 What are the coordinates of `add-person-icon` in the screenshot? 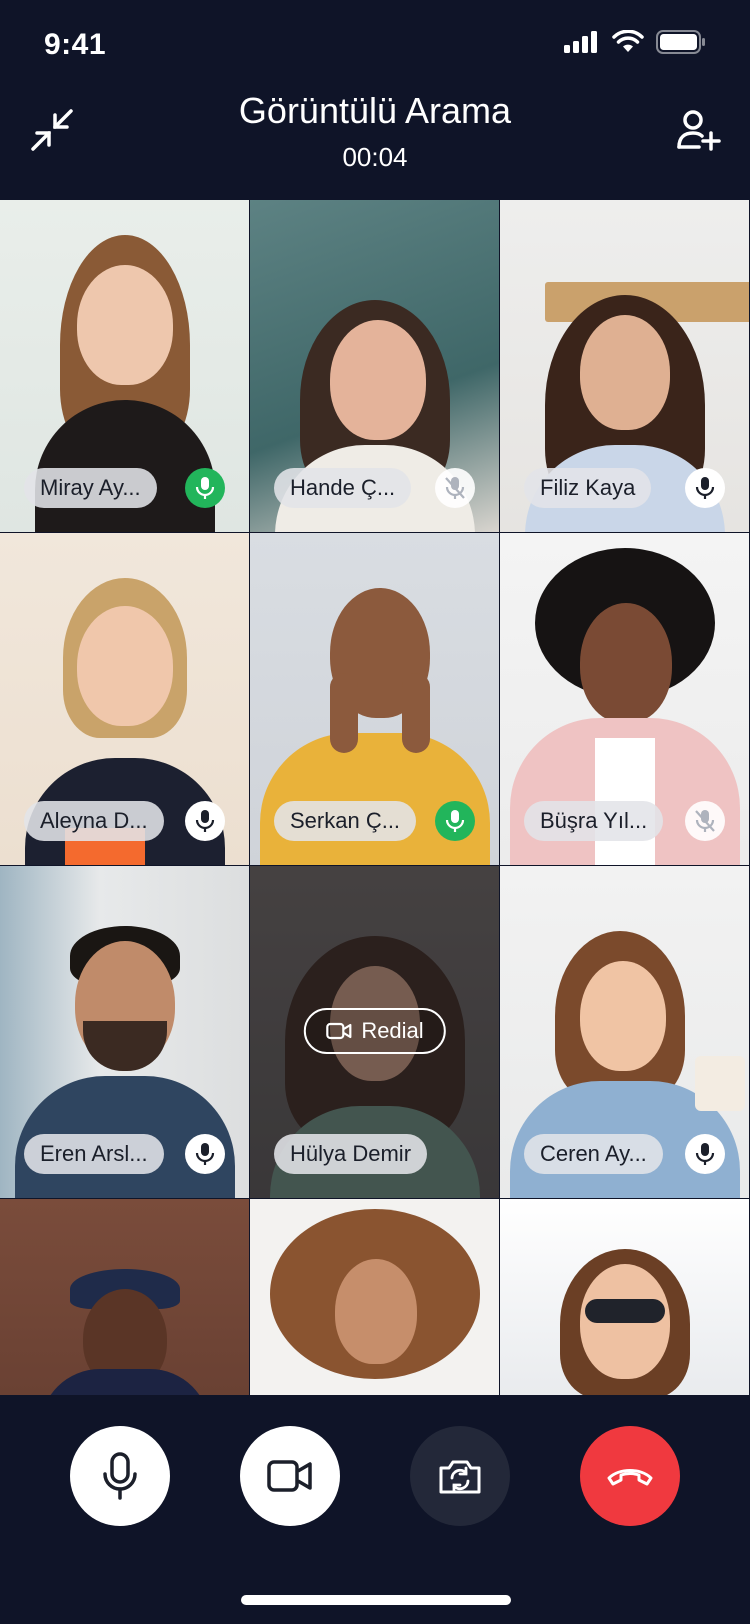 It's located at (699, 130).